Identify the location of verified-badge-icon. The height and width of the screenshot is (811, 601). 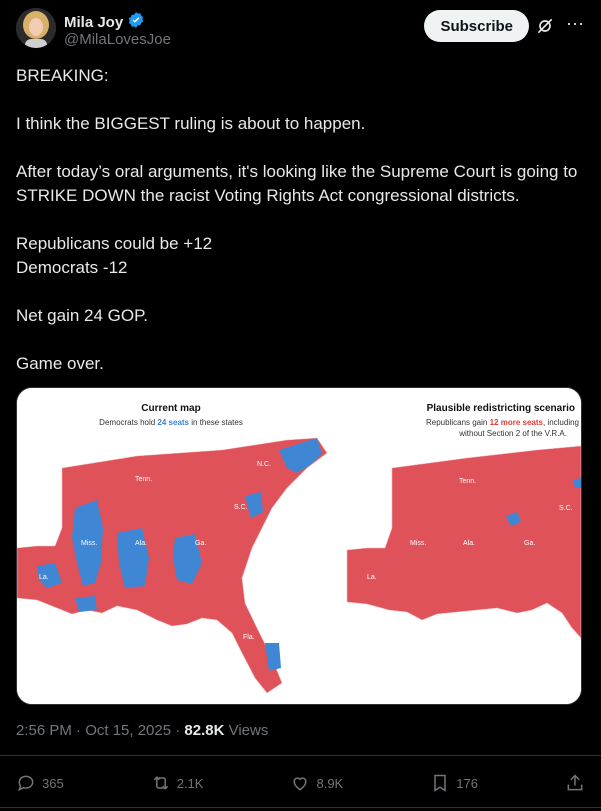
(136, 22).